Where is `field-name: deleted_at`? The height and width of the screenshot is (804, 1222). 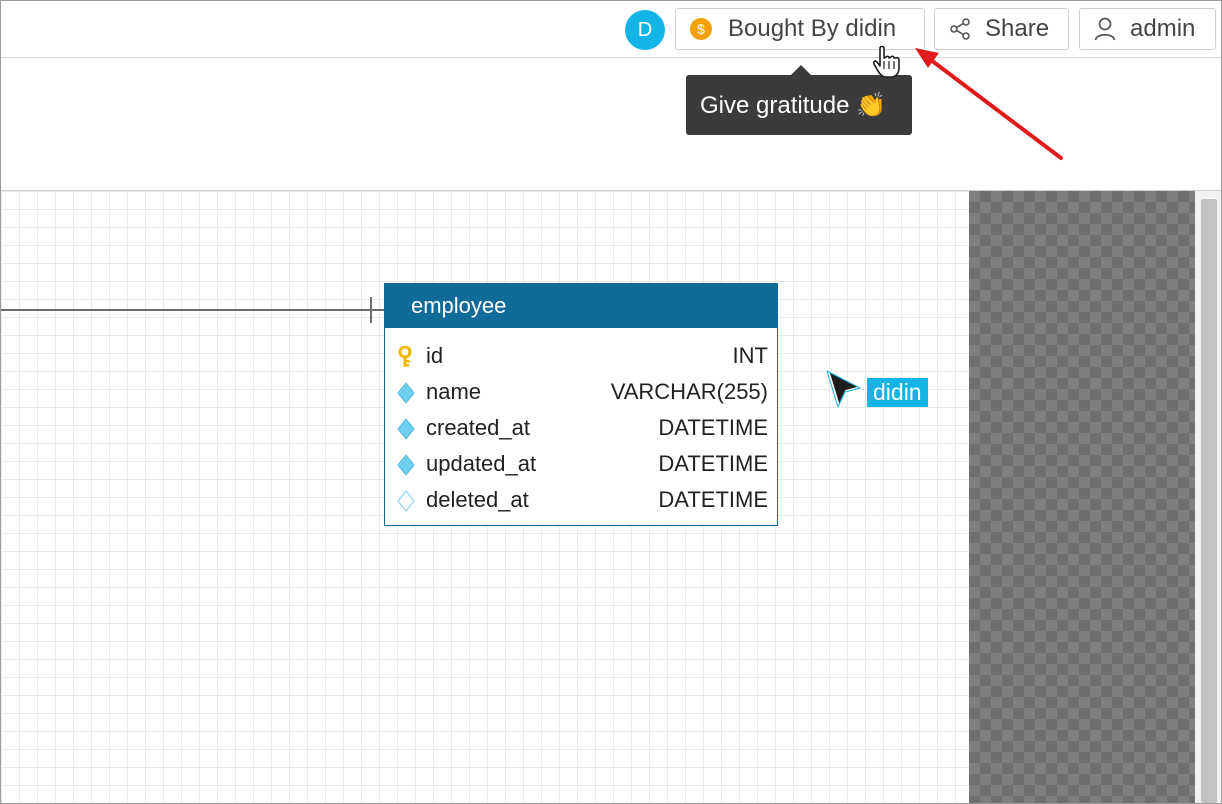
field-name: deleted_at is located at coordinates (477, 499).